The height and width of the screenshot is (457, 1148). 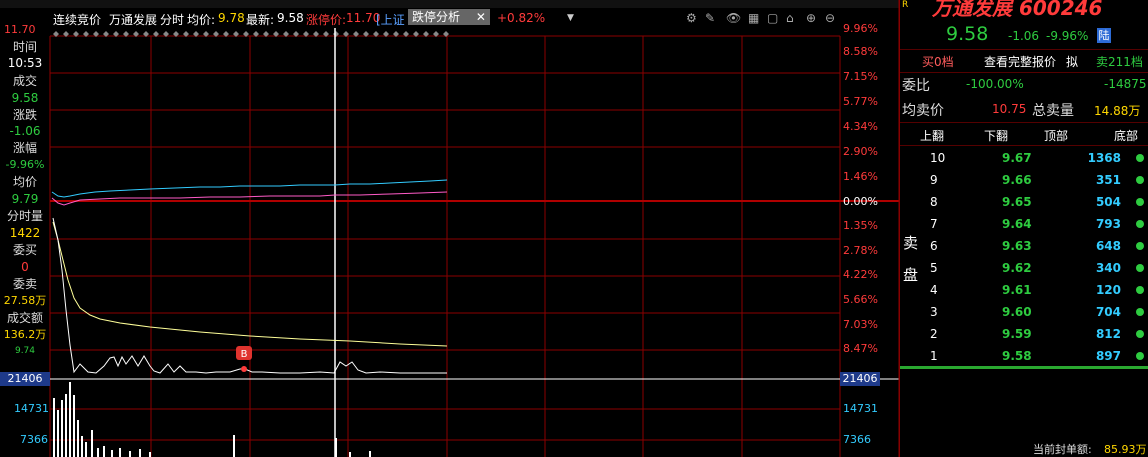 I want to click on orderbook-row: 5 9.62 340, so click(x=1024, y=268).